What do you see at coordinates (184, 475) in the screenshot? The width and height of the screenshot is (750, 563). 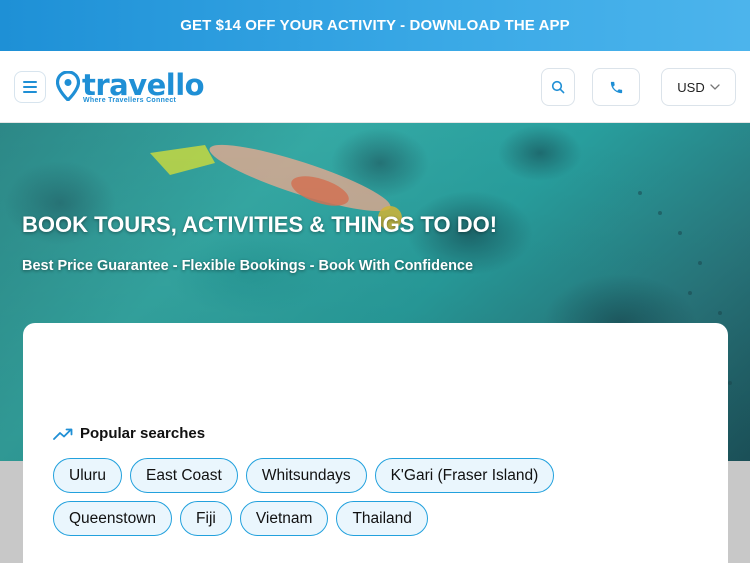 I see `chip-east-coast: East Coast` at bounding box center [184, 475].